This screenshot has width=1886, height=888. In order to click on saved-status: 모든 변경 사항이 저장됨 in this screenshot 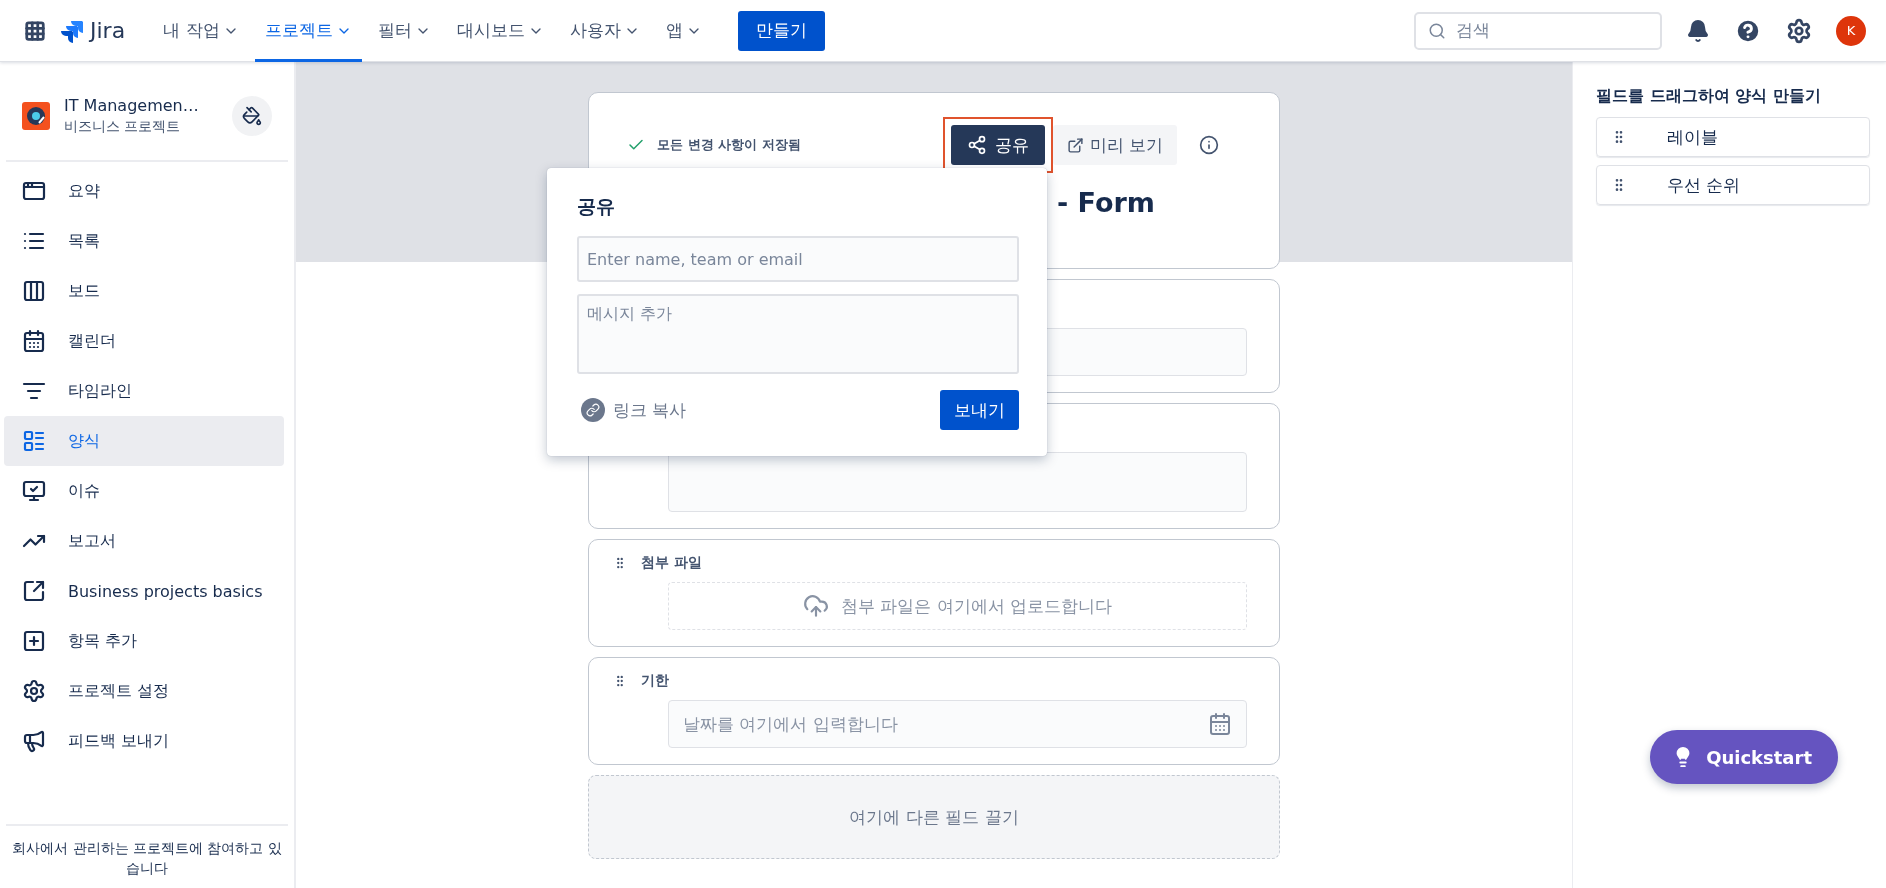, I will do `click(785, 145)`.